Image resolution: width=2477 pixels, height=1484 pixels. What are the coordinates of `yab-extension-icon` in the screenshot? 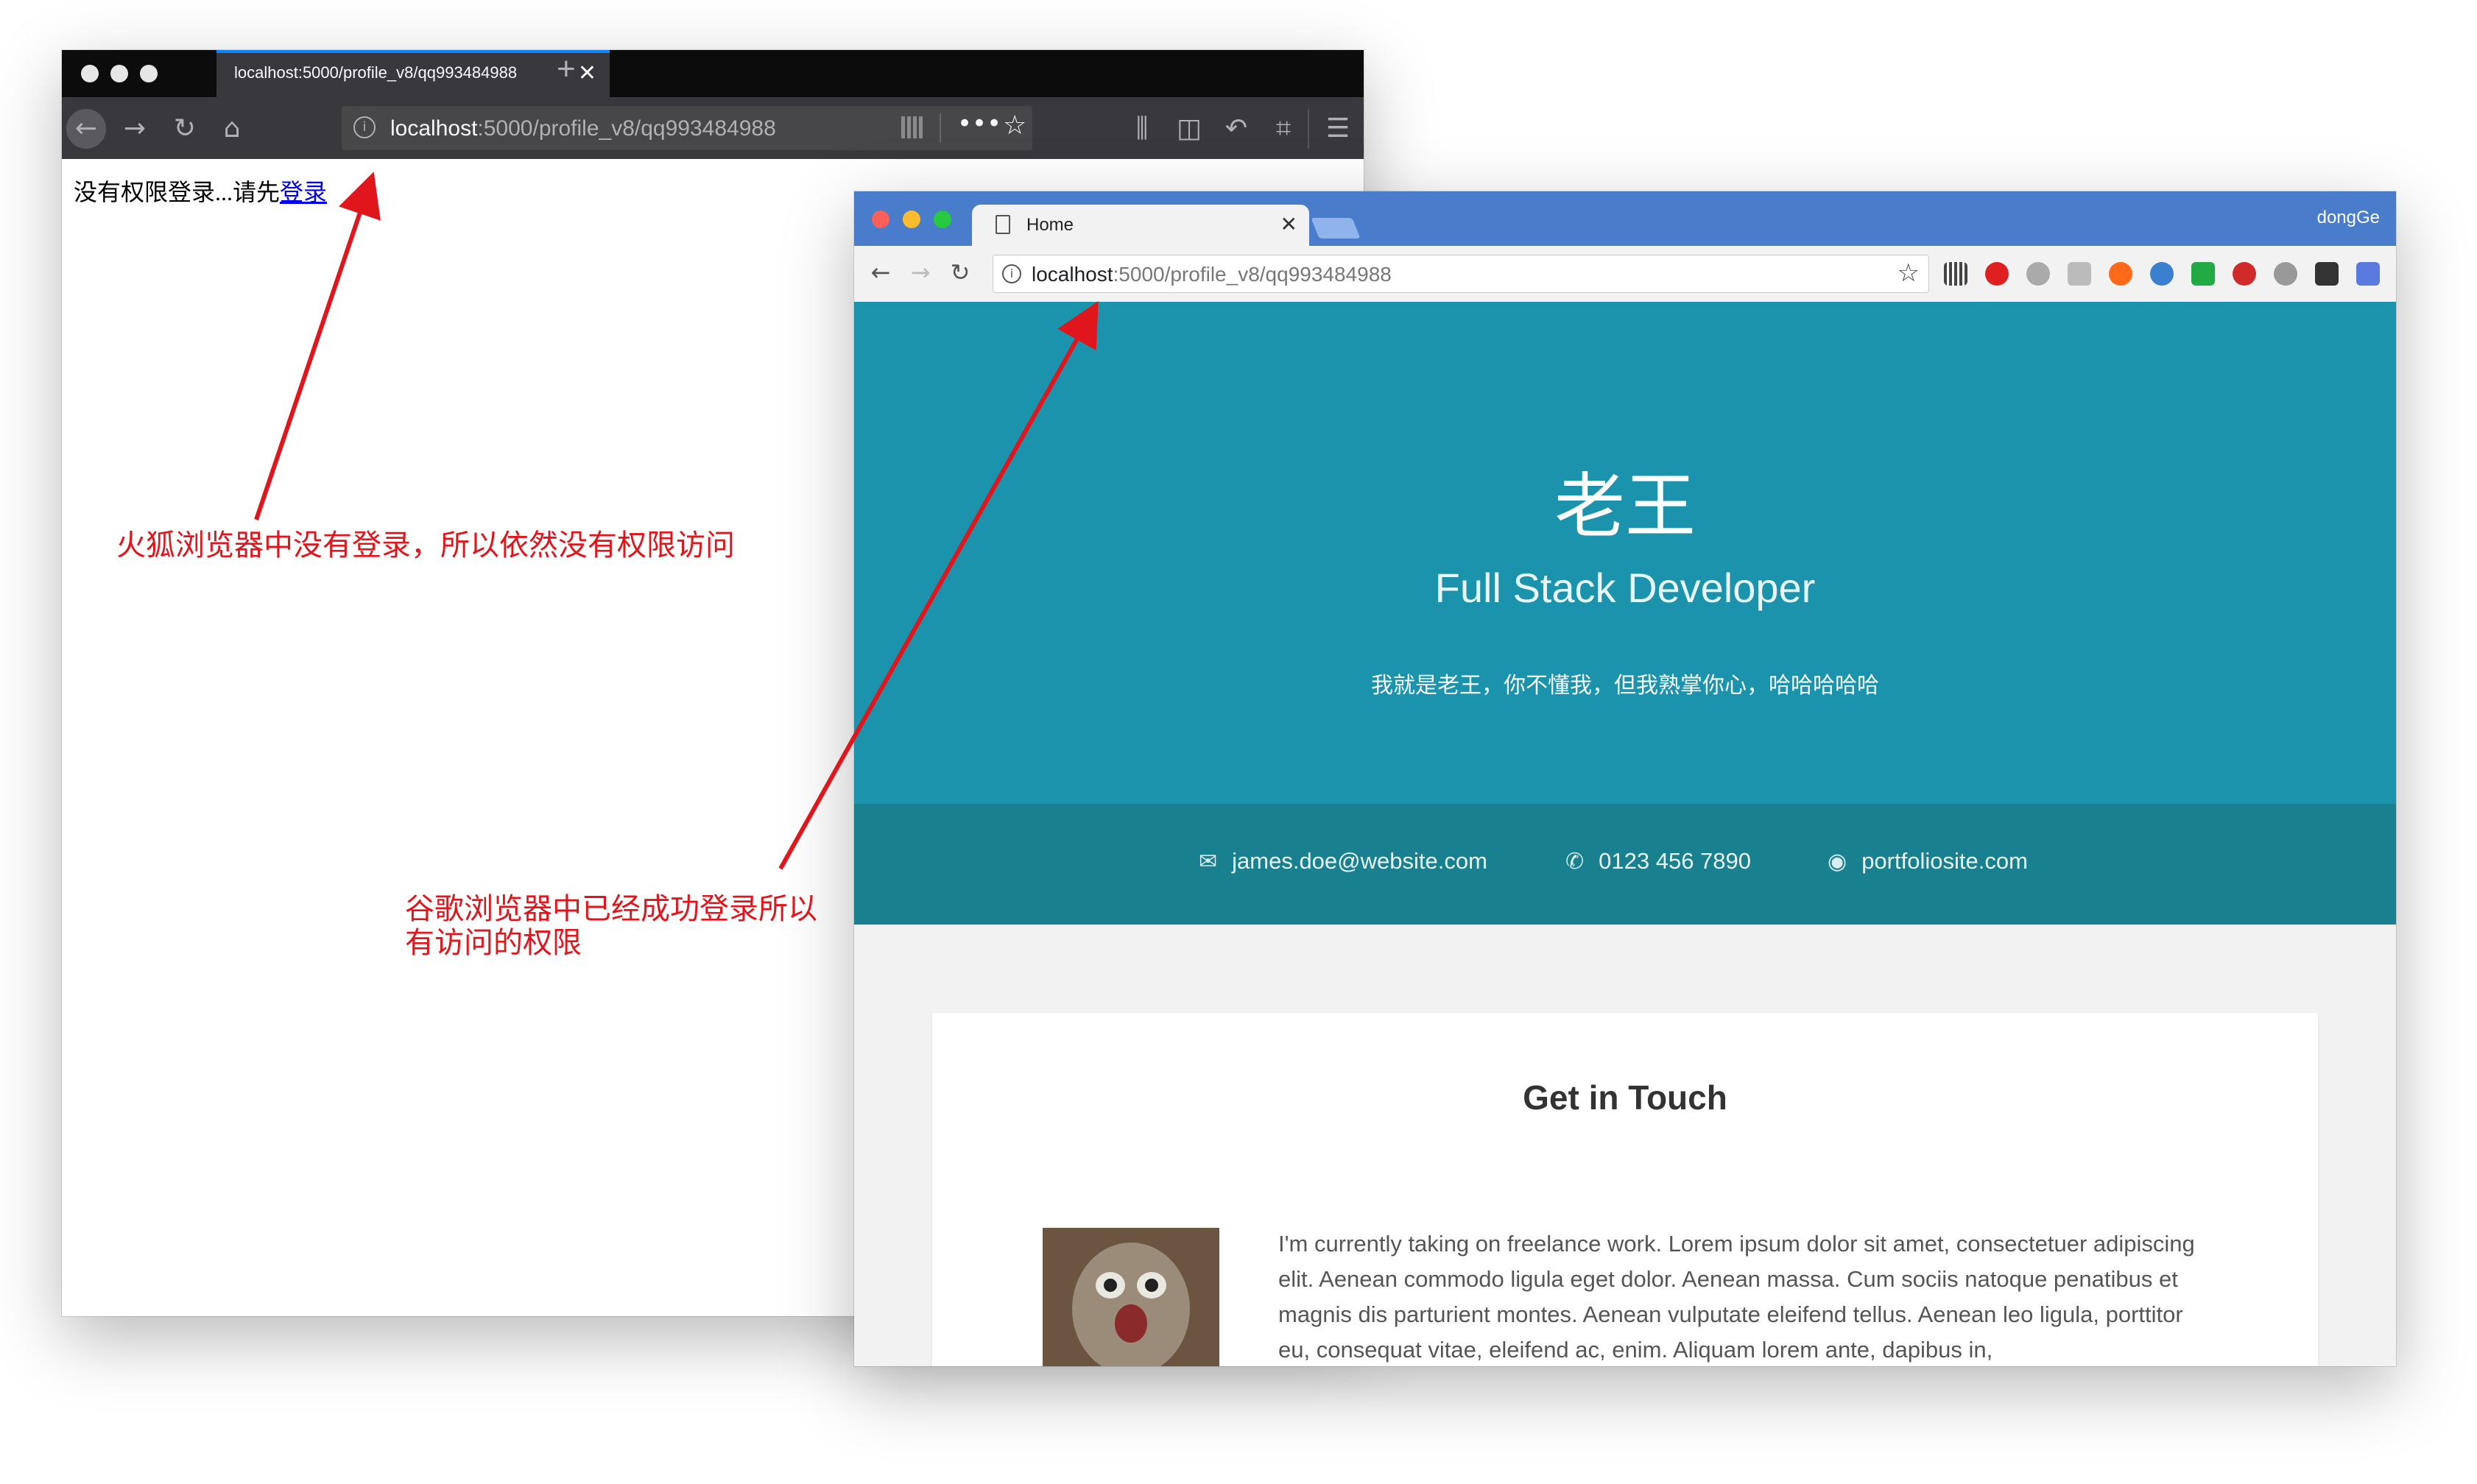 It's located at (2244, 274).